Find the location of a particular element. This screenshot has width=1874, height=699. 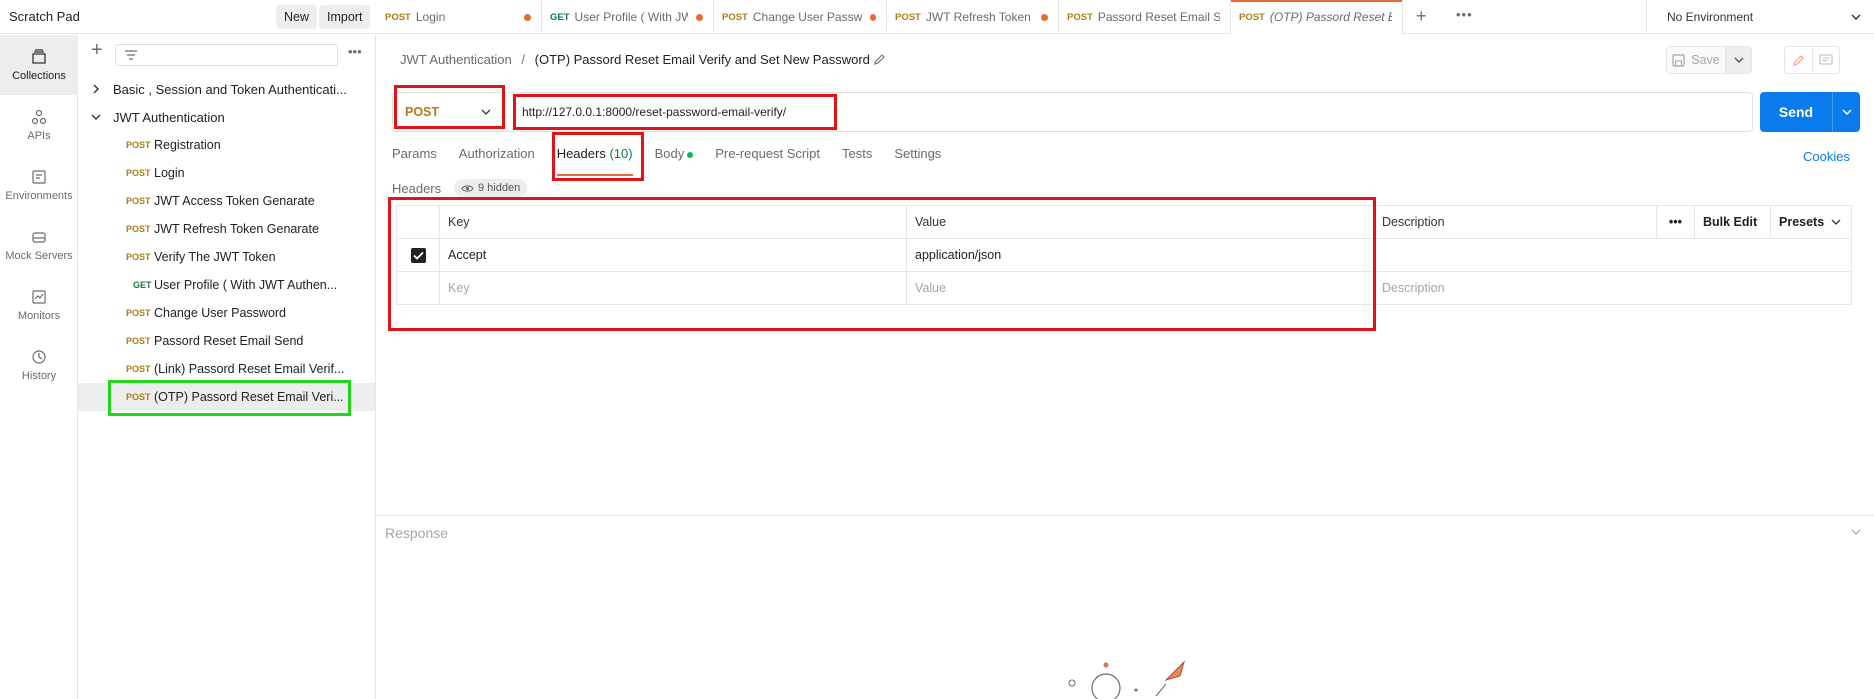

sidebar-request-change-password: POST Change User Password is located at coordinates (226, 313).